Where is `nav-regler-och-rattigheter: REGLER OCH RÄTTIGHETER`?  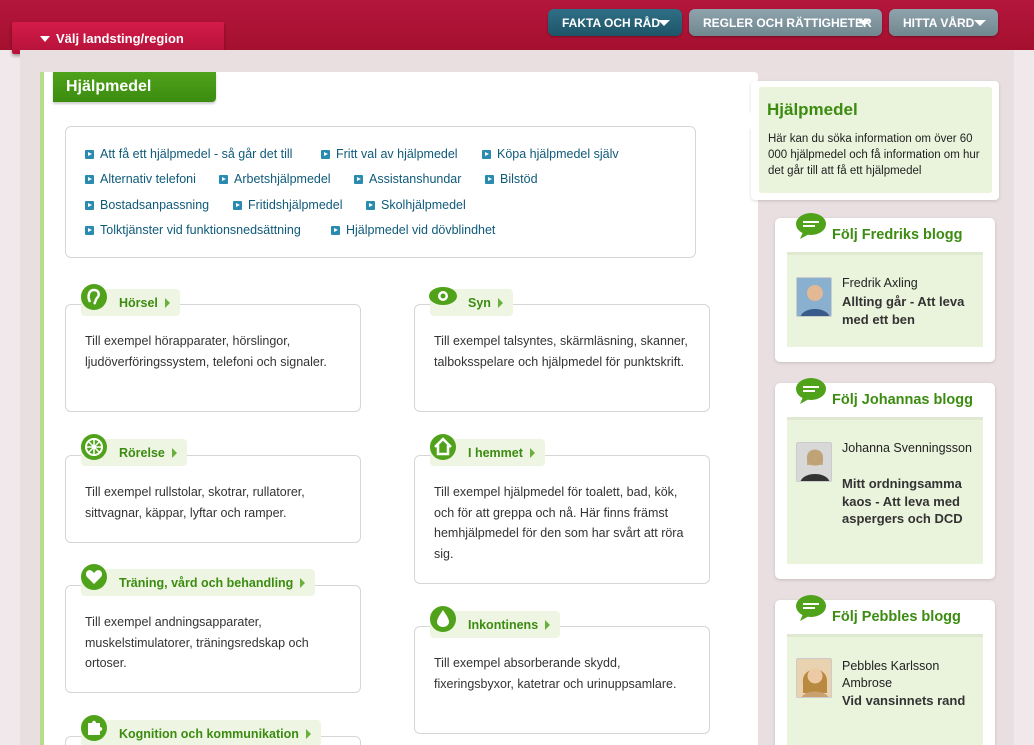
nav-regler-och-rattigheter: REGLER OCH RÄTTIGHETER is located at coordinates (785, 22).